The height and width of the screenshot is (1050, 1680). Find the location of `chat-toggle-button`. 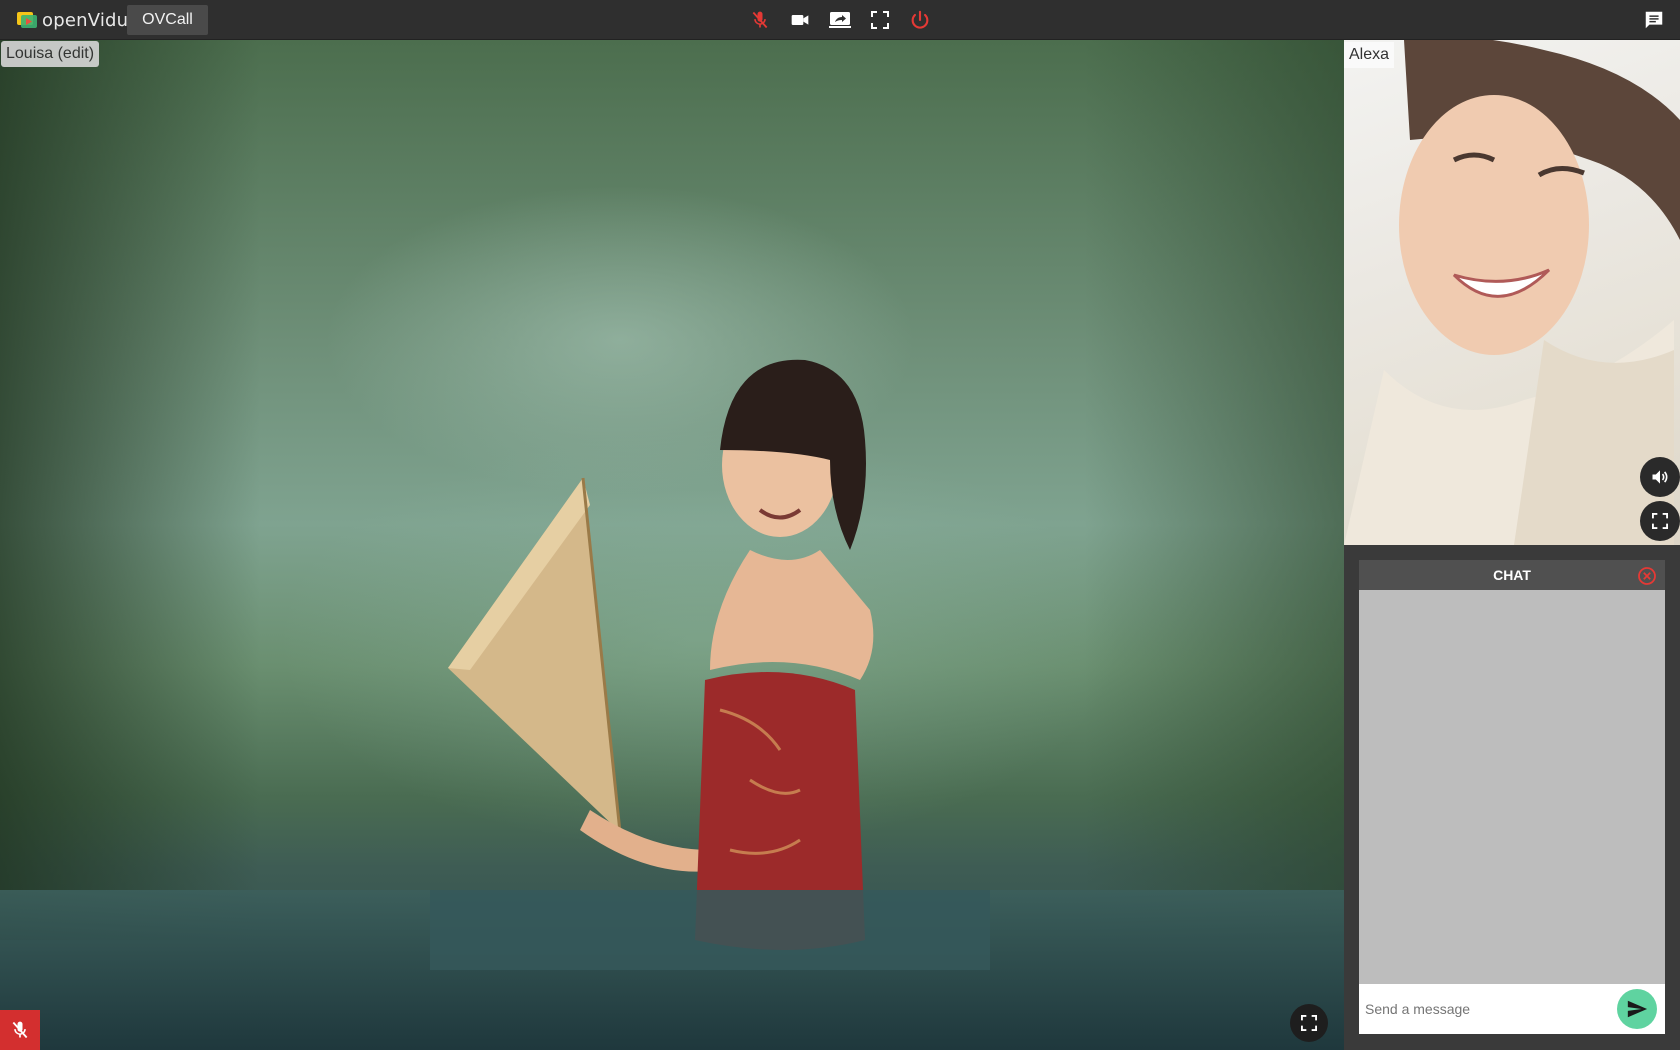

chat-toggle-button is located at coordinates (1654, 20).